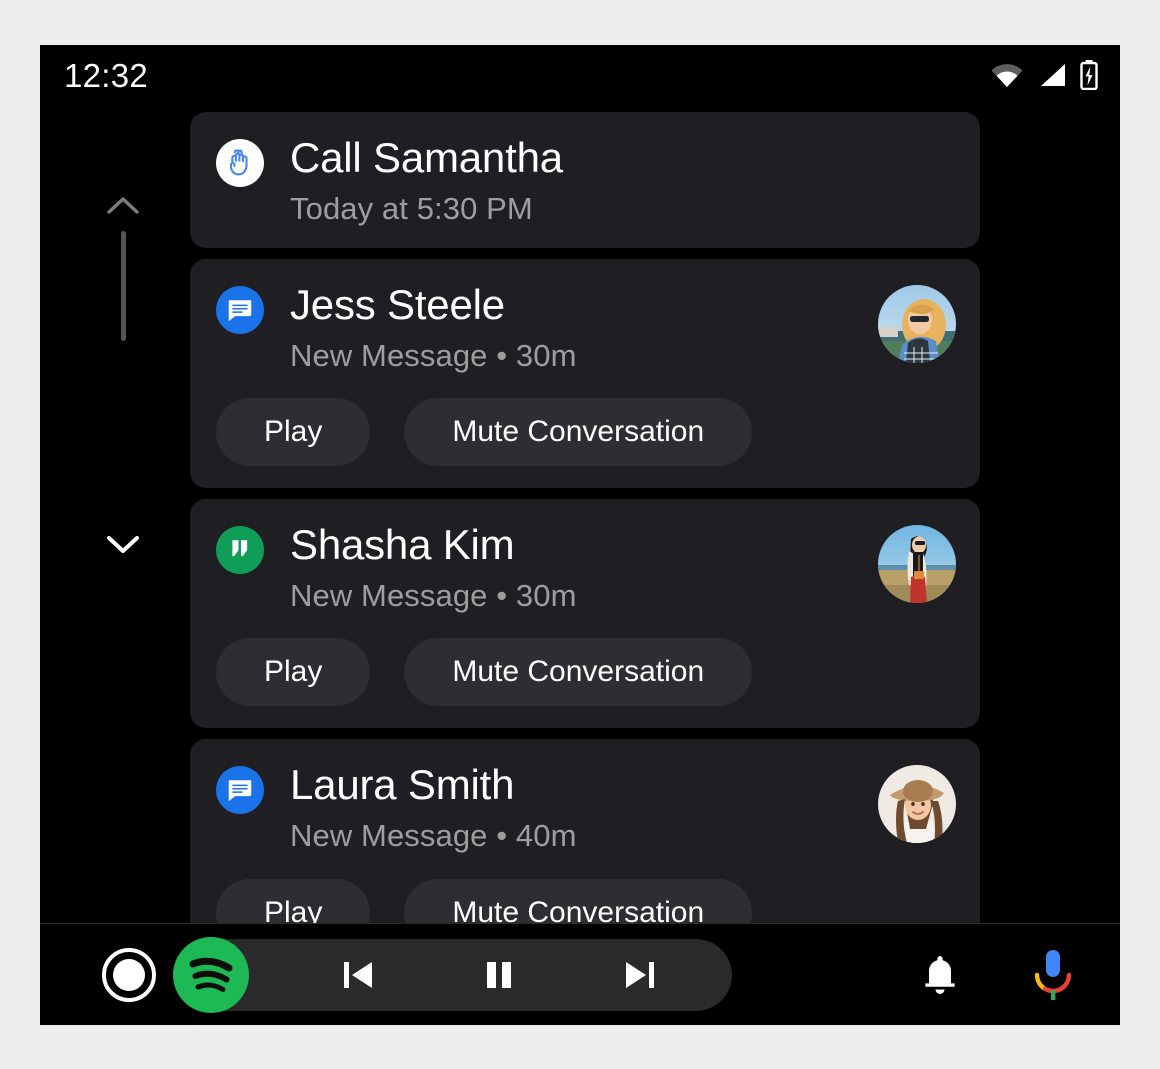  Describe the element at coordinates (433, 836) in the screenshot. I see `notification-subtitle: New Message • 40m` at that location.